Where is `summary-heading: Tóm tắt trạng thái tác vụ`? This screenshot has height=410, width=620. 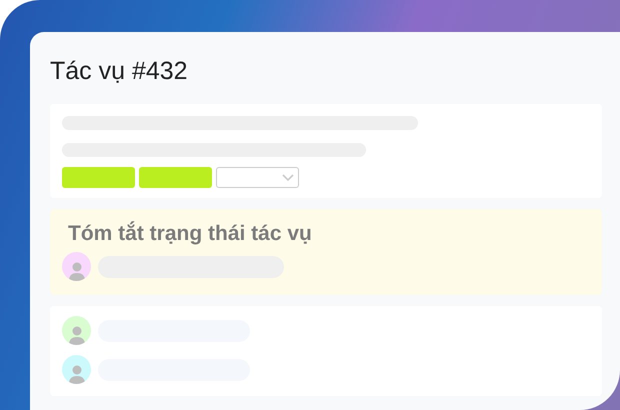 summary-heading: Tóm tắt trạng thái tác vụ is located at coordinates (190, 233).